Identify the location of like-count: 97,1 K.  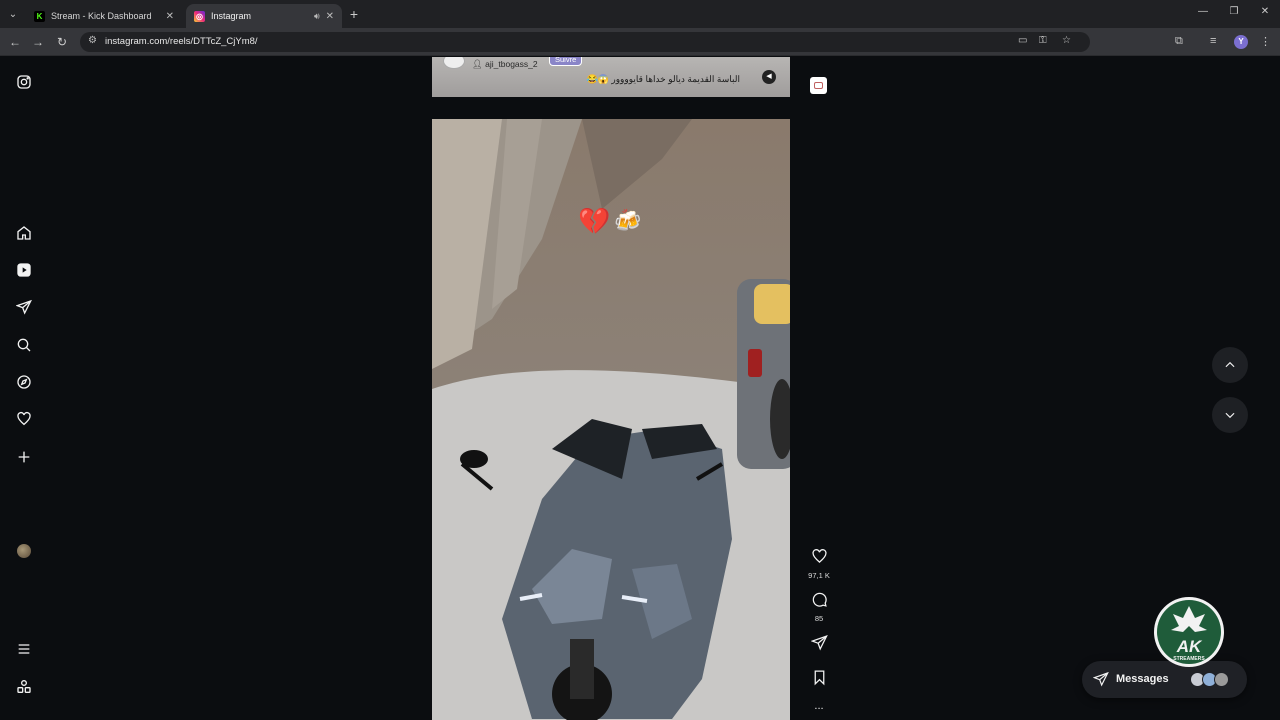
(819, 575).